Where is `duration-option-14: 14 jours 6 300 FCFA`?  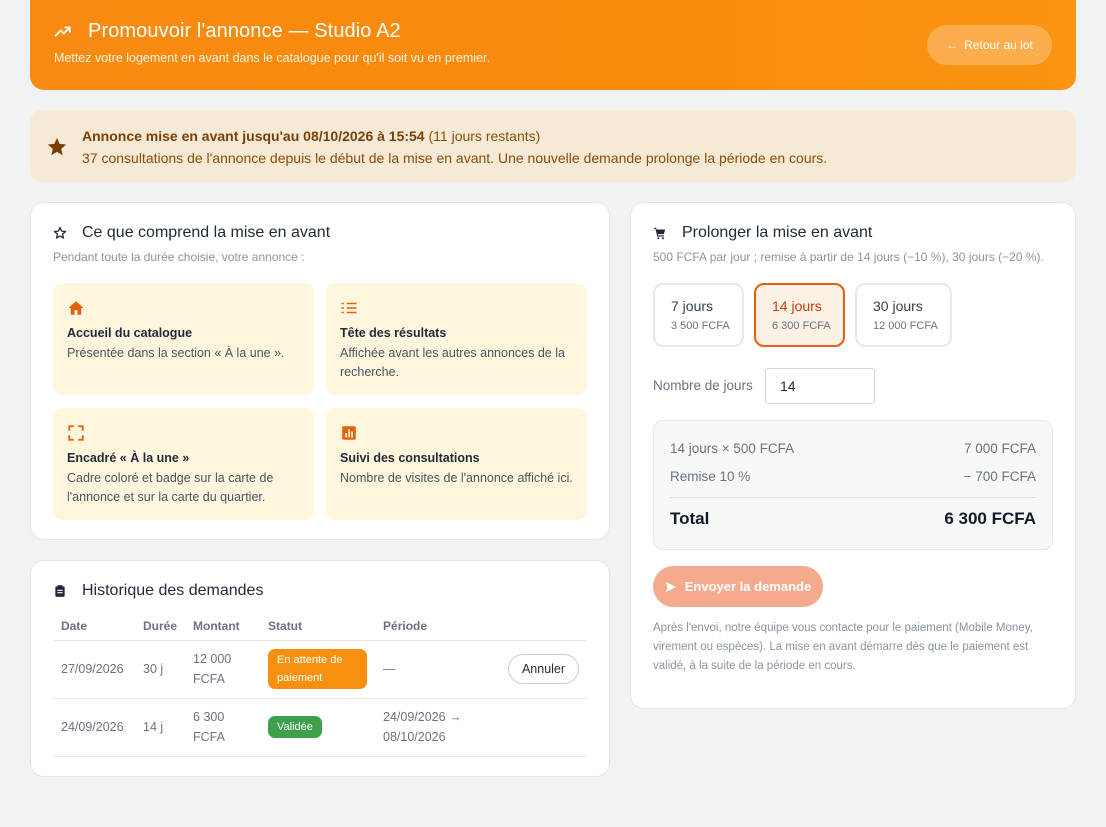 duration-option-14: 14 jours 6 300 FCFA is located at coordinates (799, 315).